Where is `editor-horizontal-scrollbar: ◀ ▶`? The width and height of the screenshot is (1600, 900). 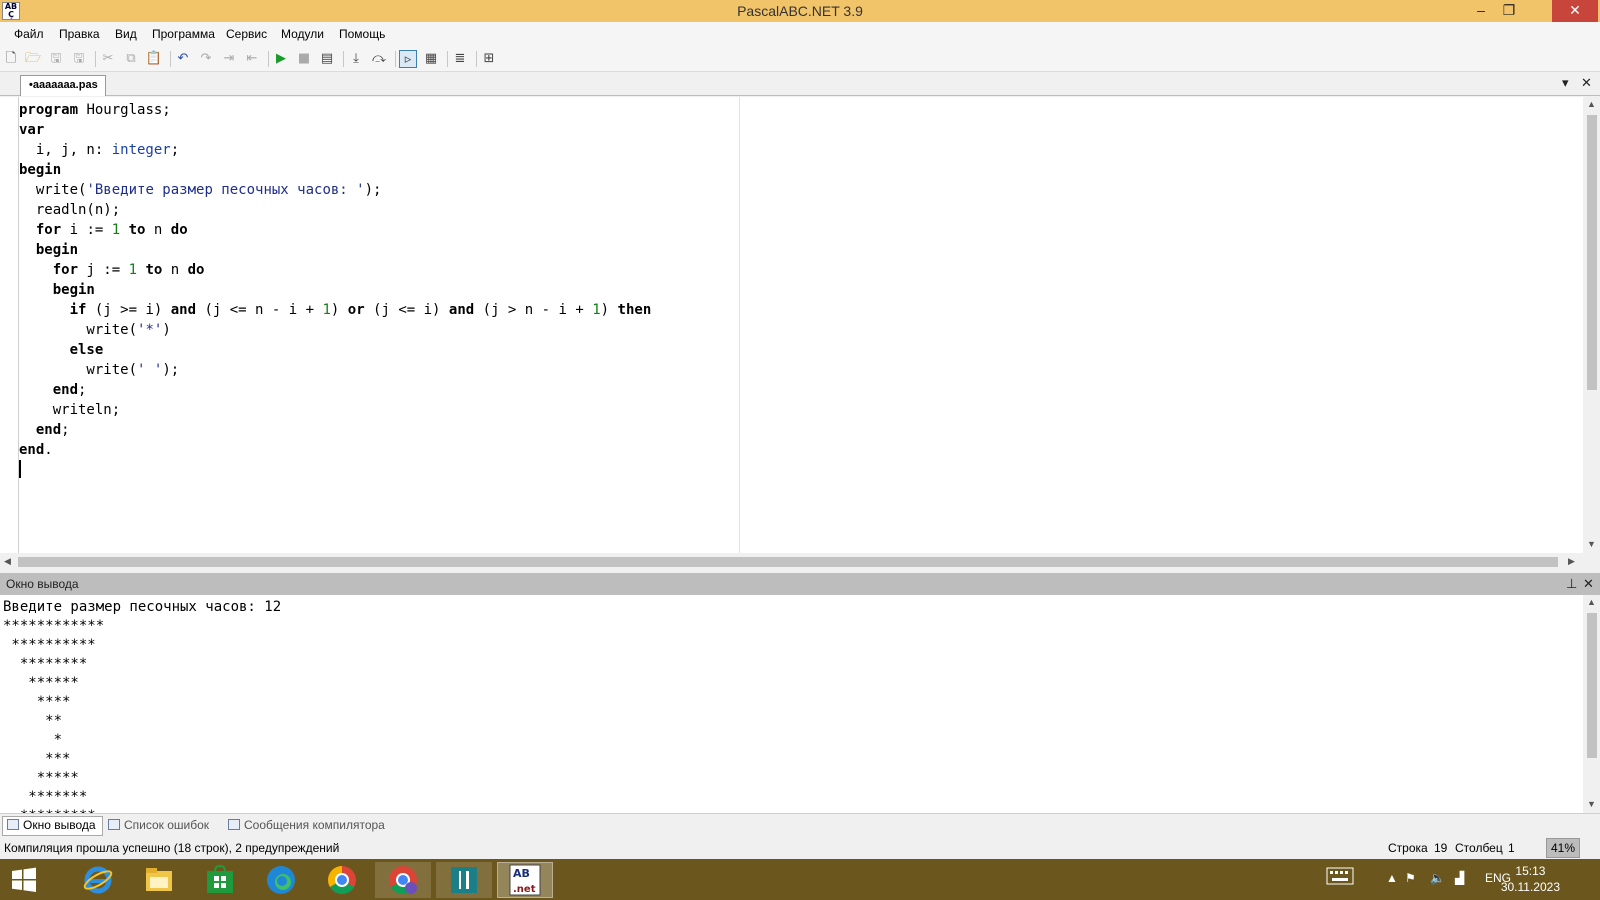
editor-horizontal-scrollbar: ◀ ▶ is located at coordinates (791, 561).